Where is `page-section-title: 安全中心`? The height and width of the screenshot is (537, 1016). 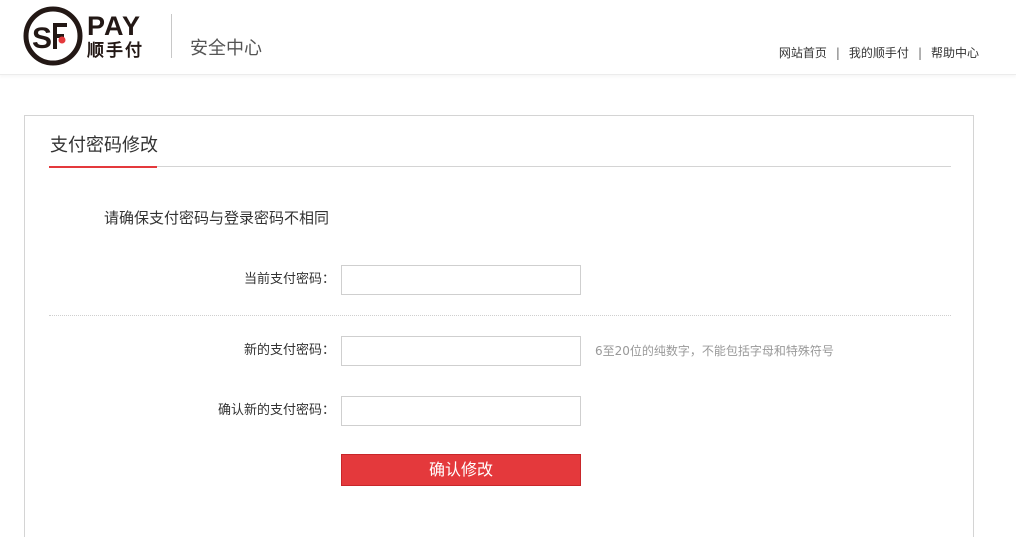 page-section-title: 安全中心 is located at coordinates (226, 48).